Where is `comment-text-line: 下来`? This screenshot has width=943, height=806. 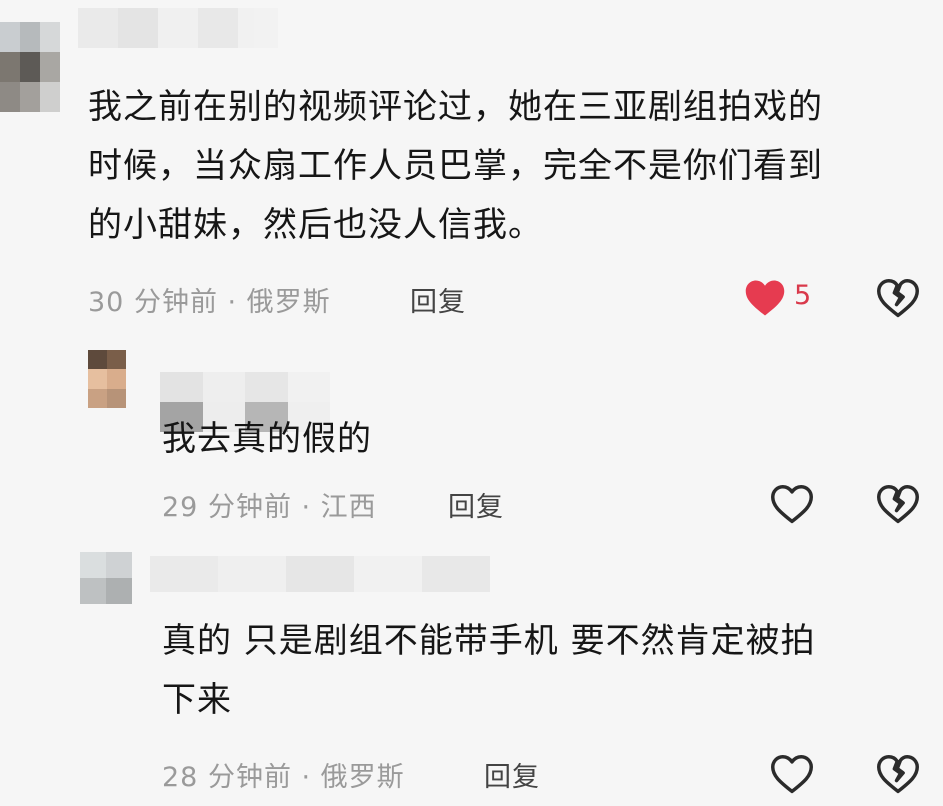 comment-text-line: 下来 is located at coordinates (197, 700).